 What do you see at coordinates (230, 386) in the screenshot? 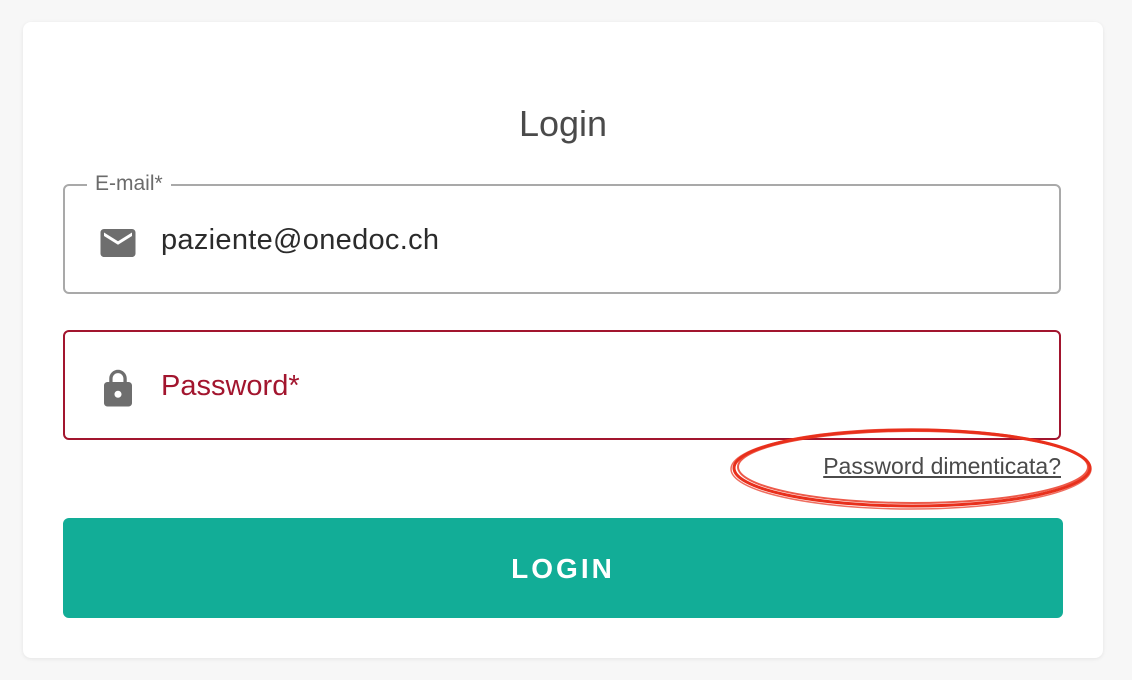
I see `password-input: Password*` at bounding box center [230, 386].